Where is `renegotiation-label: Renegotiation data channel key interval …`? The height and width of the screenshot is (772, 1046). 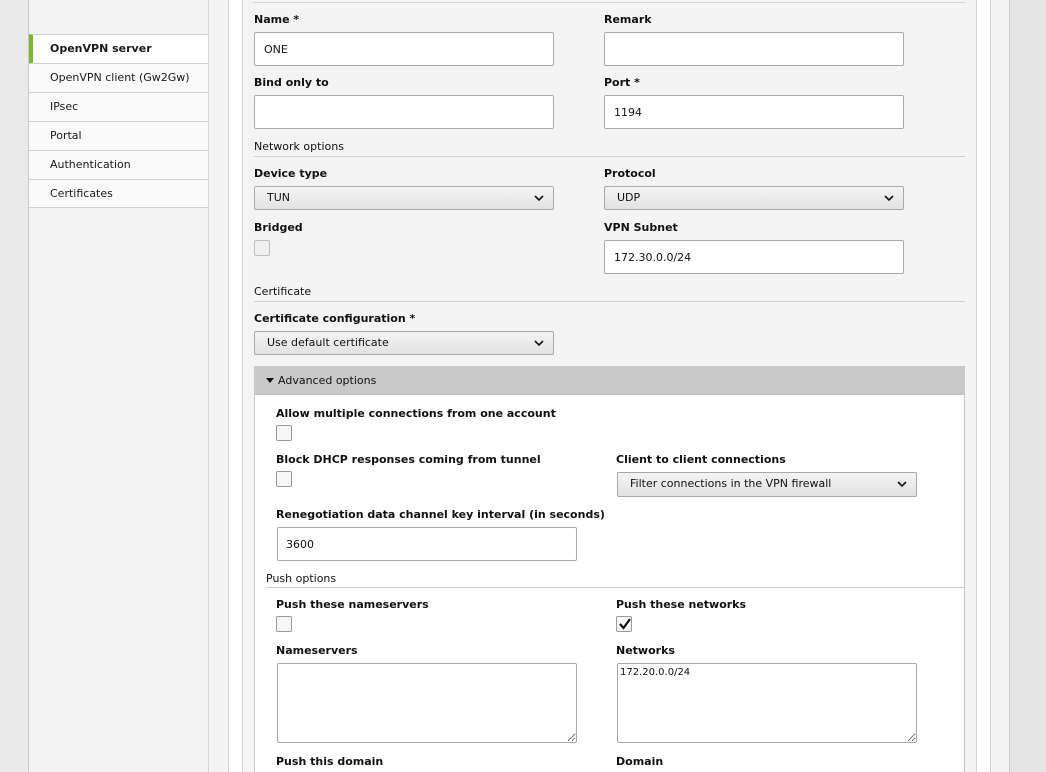 renegotiation-label: Renegotiation data channel key interval … is located at coordinates (440, 514).